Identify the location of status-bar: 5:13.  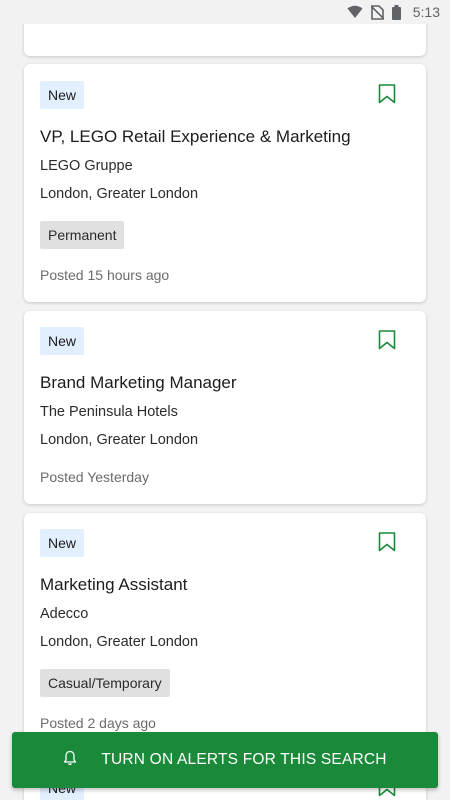
(225, 12).